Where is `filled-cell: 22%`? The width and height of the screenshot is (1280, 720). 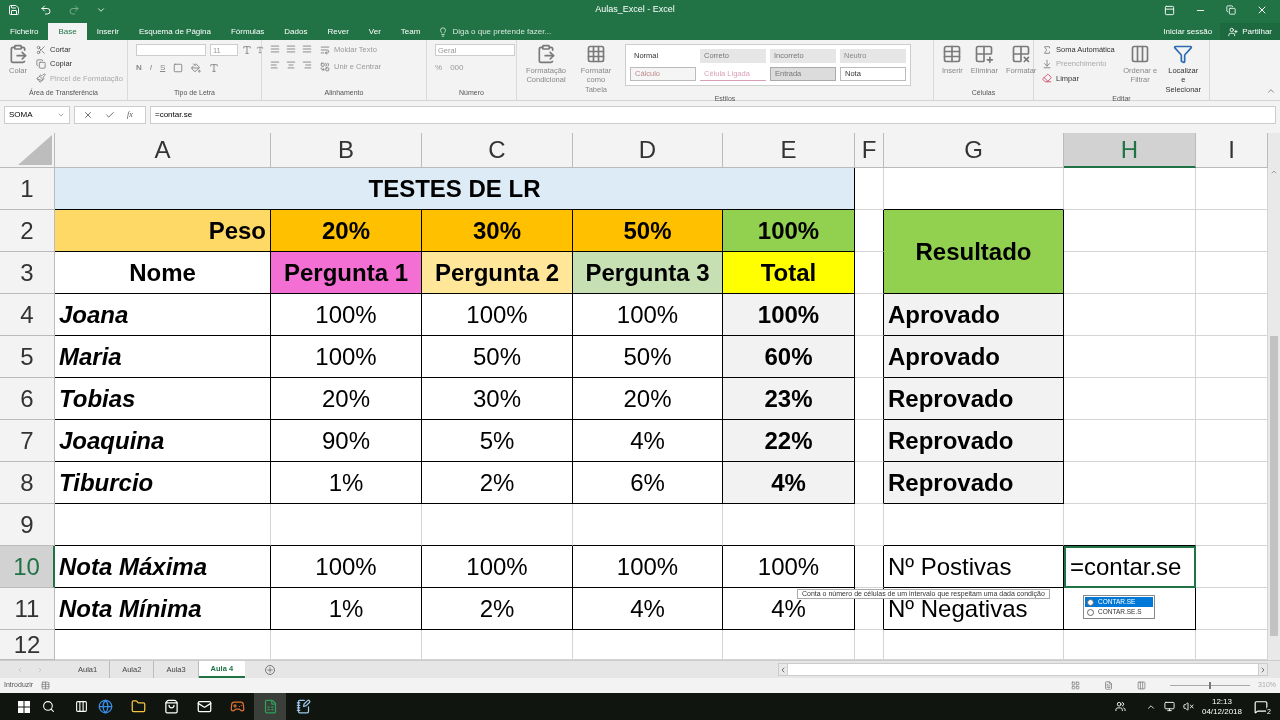
filled-cell: 22% is located at coordinates (789, 441).